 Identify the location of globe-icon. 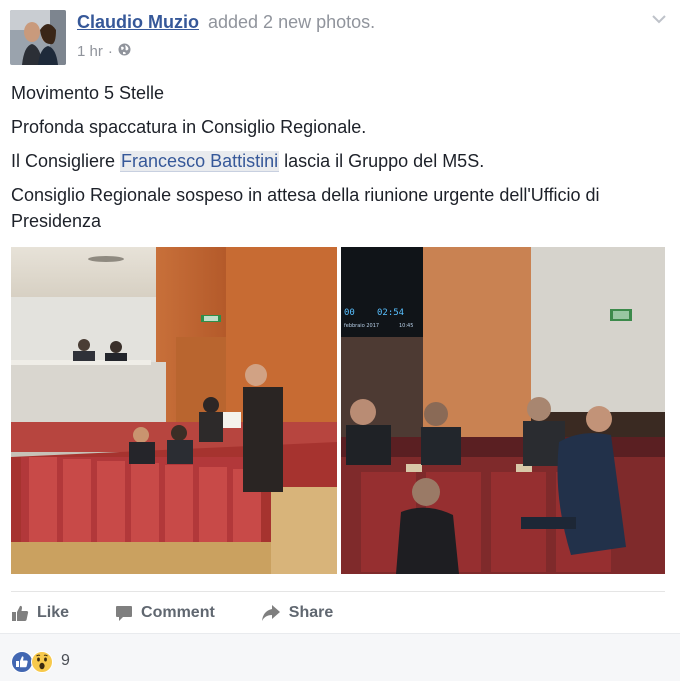
(124, 51).